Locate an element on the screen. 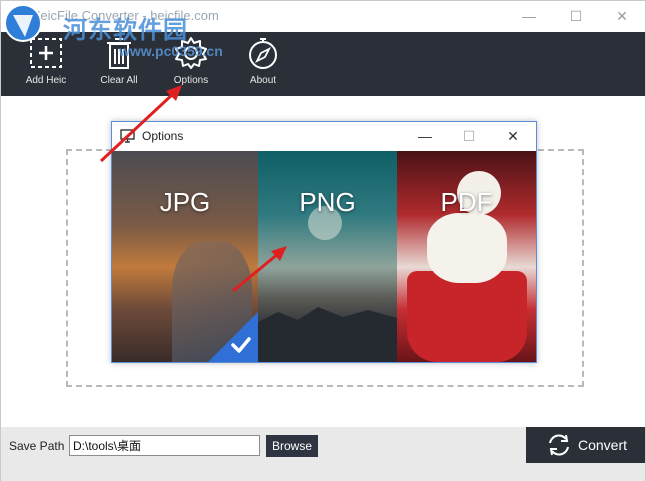 This screenshot has width=646, height=481. minimize-button: — is located at coordinates (529, 16).